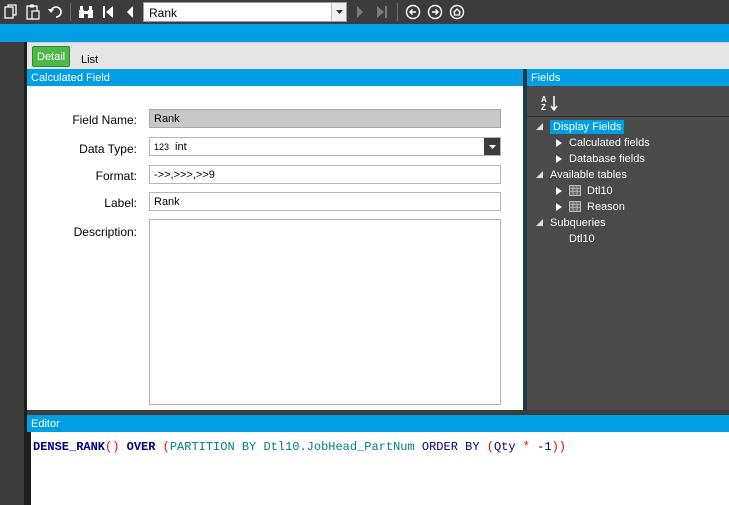 Image resolution: width=729 pixels, height=505 pixels. Describe the element at coordinates (184, 174) in the screenshot. I see `format-value: ->>,>>>,>>9` at that location.